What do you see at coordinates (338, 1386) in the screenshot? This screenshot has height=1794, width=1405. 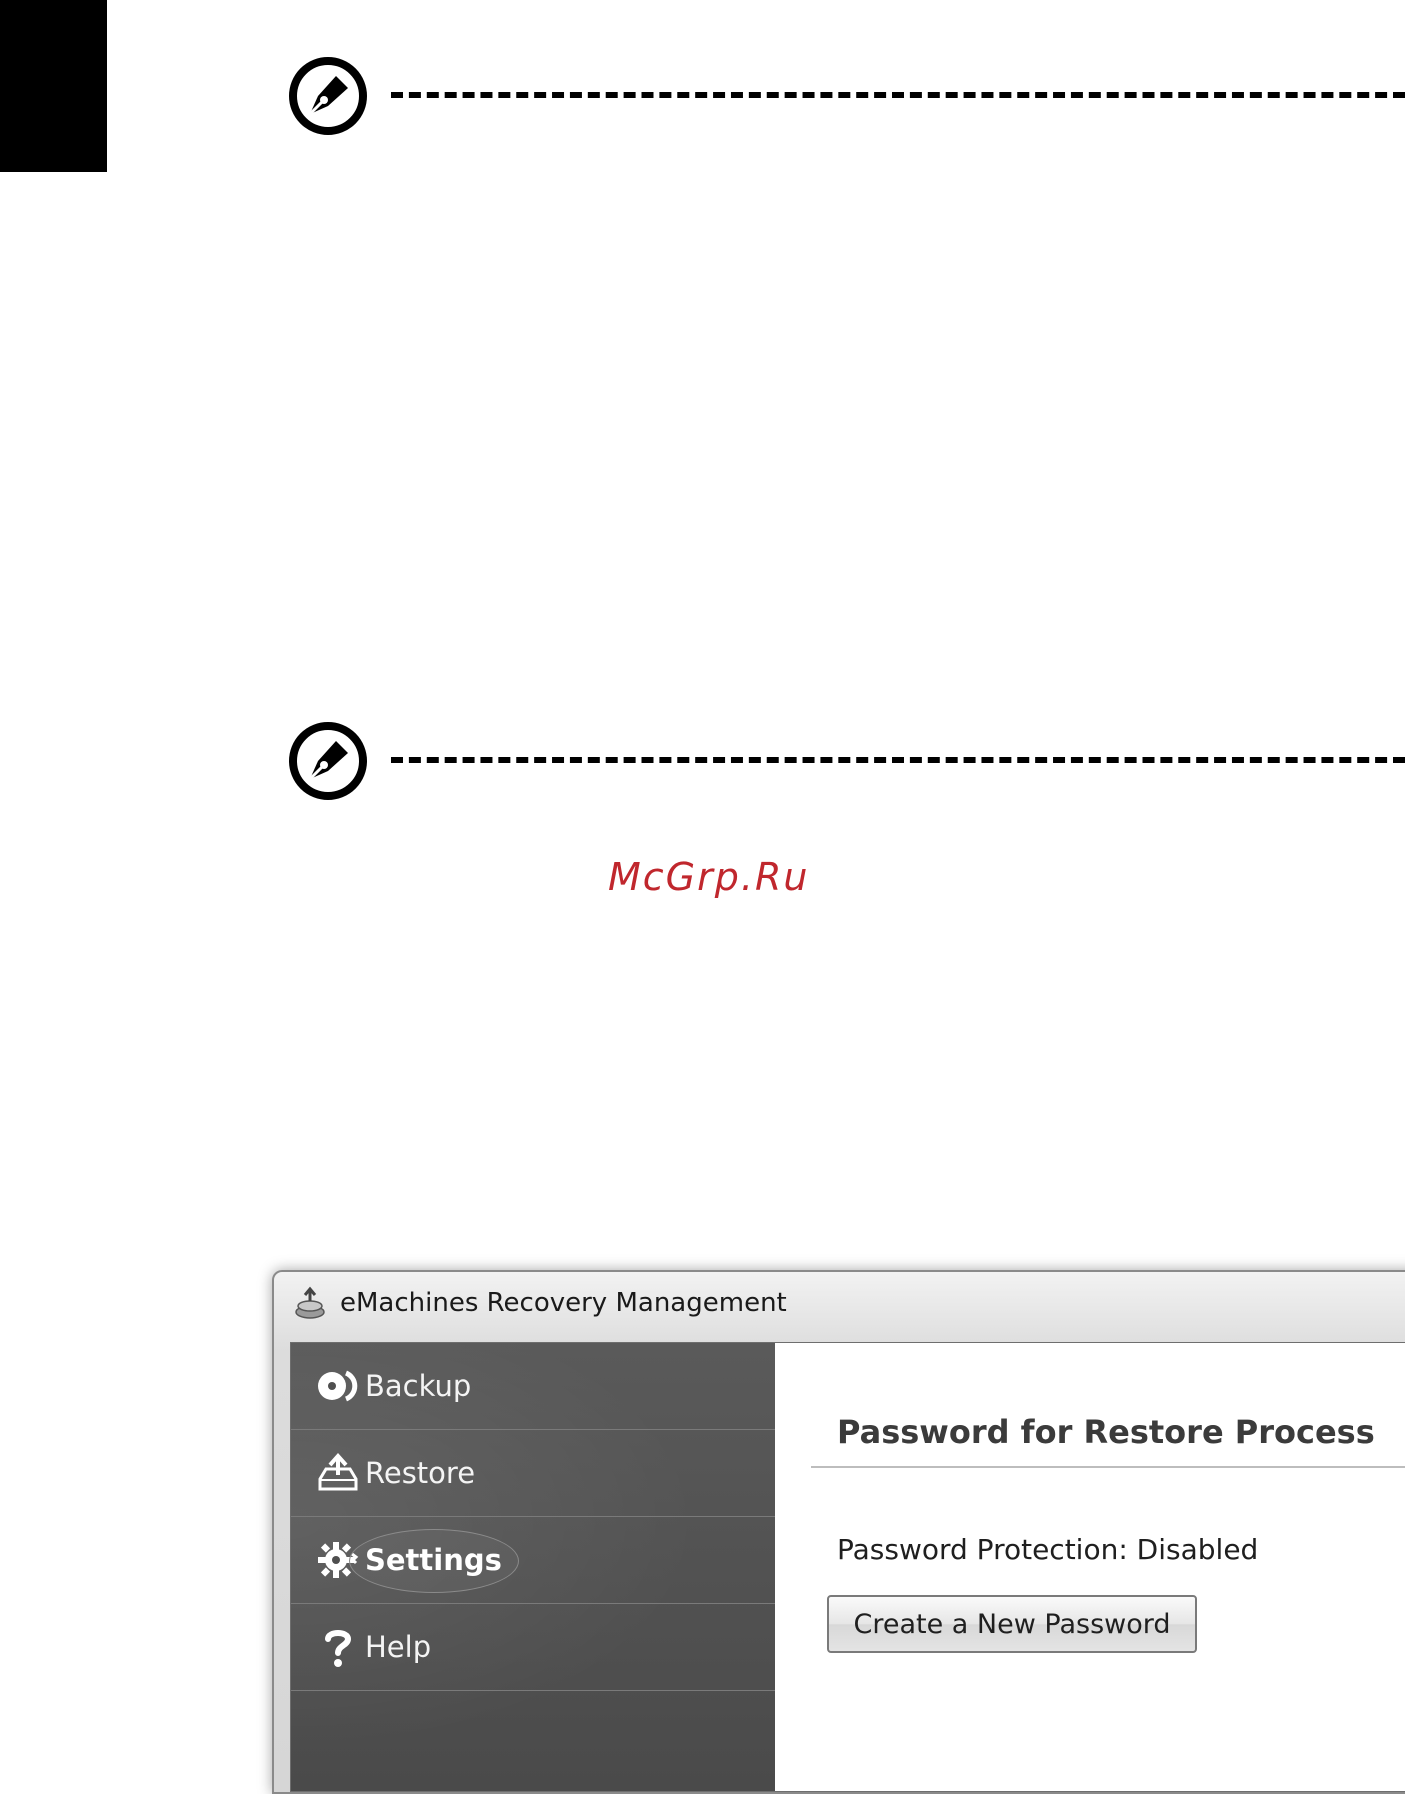 I see `backup-disc-icon` at bounding box center [338, 1386].